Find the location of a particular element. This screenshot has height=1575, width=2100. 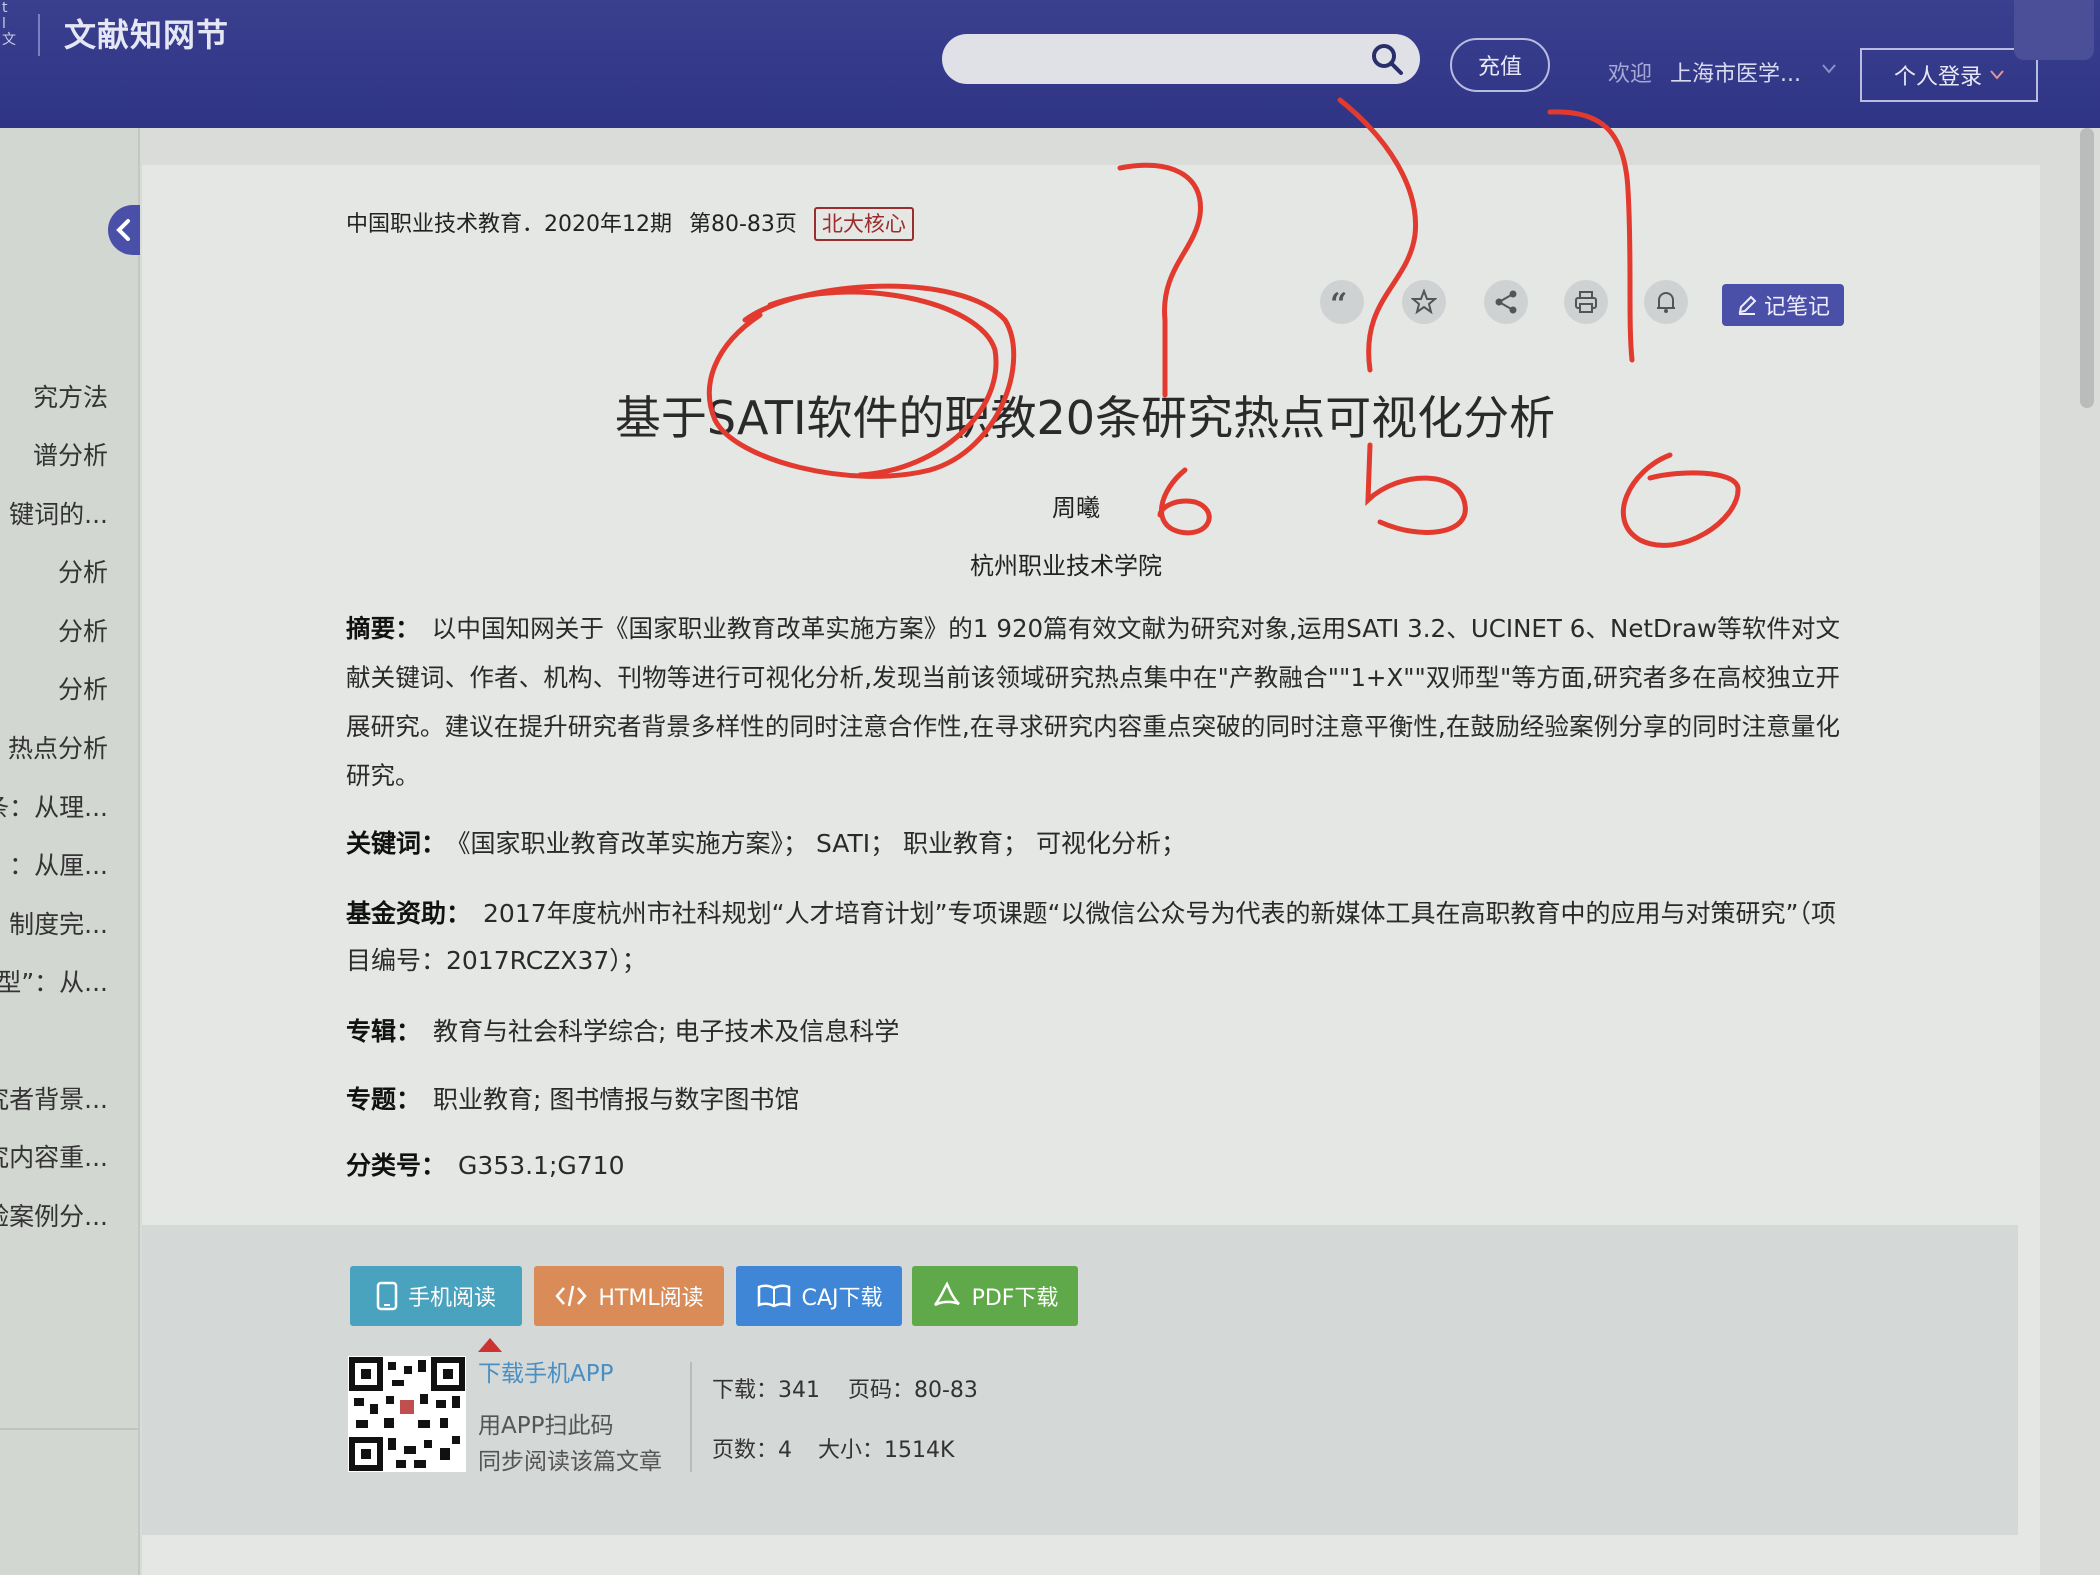

search-box is located at coordinates (1181, 59).